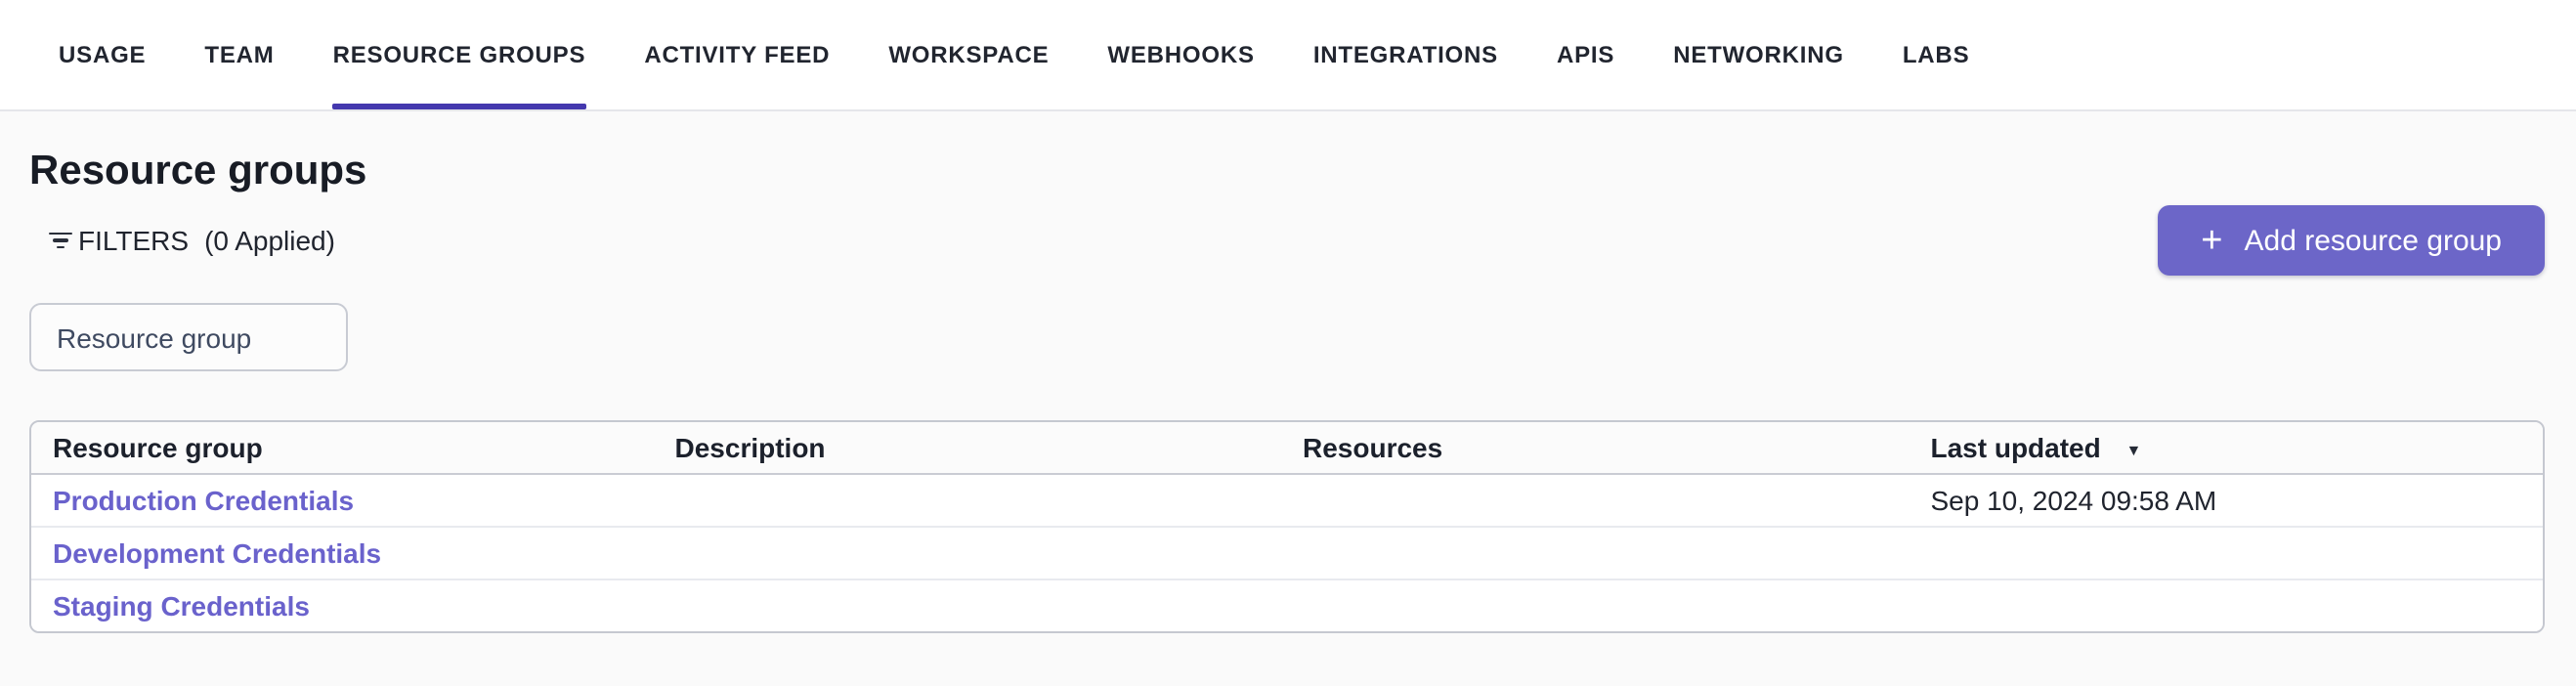 This screenshot has width=2576, height=686. I want to click on column-header-resource-group: Resource group, so click(345, 448).